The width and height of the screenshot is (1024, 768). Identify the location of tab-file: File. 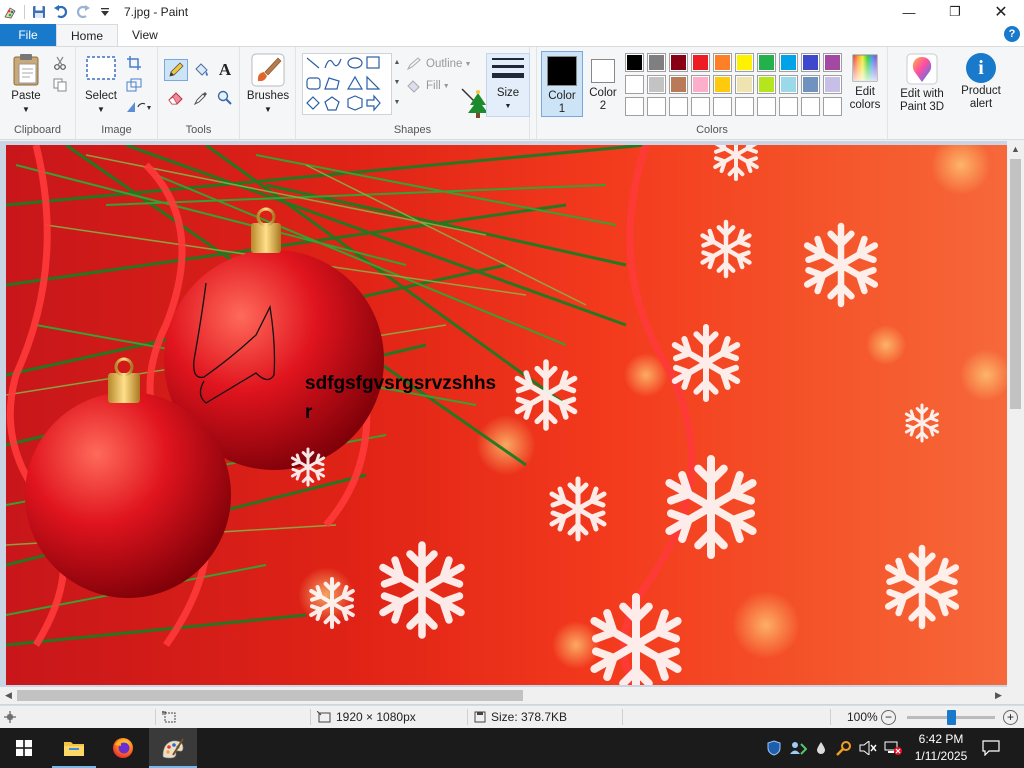
(28, 35).